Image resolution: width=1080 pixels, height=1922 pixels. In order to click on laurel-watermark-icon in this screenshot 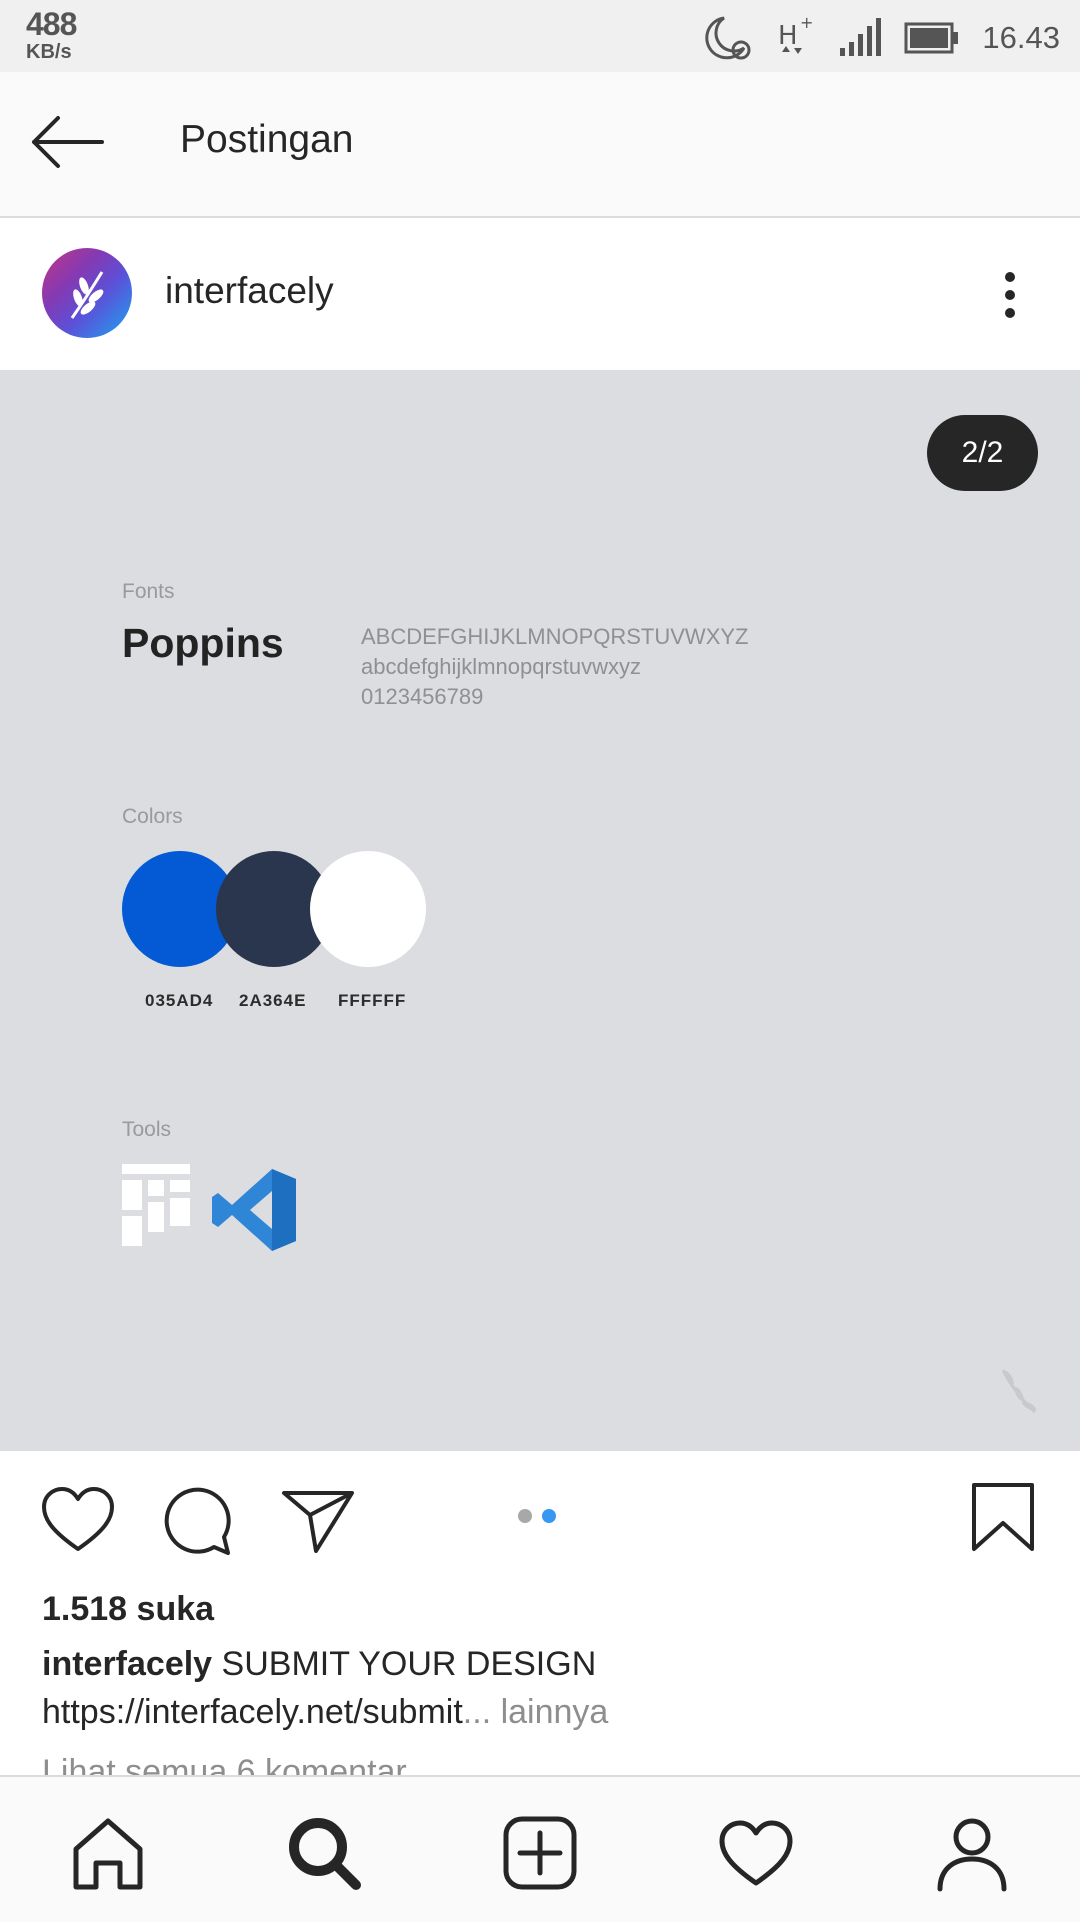, I will do `click(1019, 1391)`.